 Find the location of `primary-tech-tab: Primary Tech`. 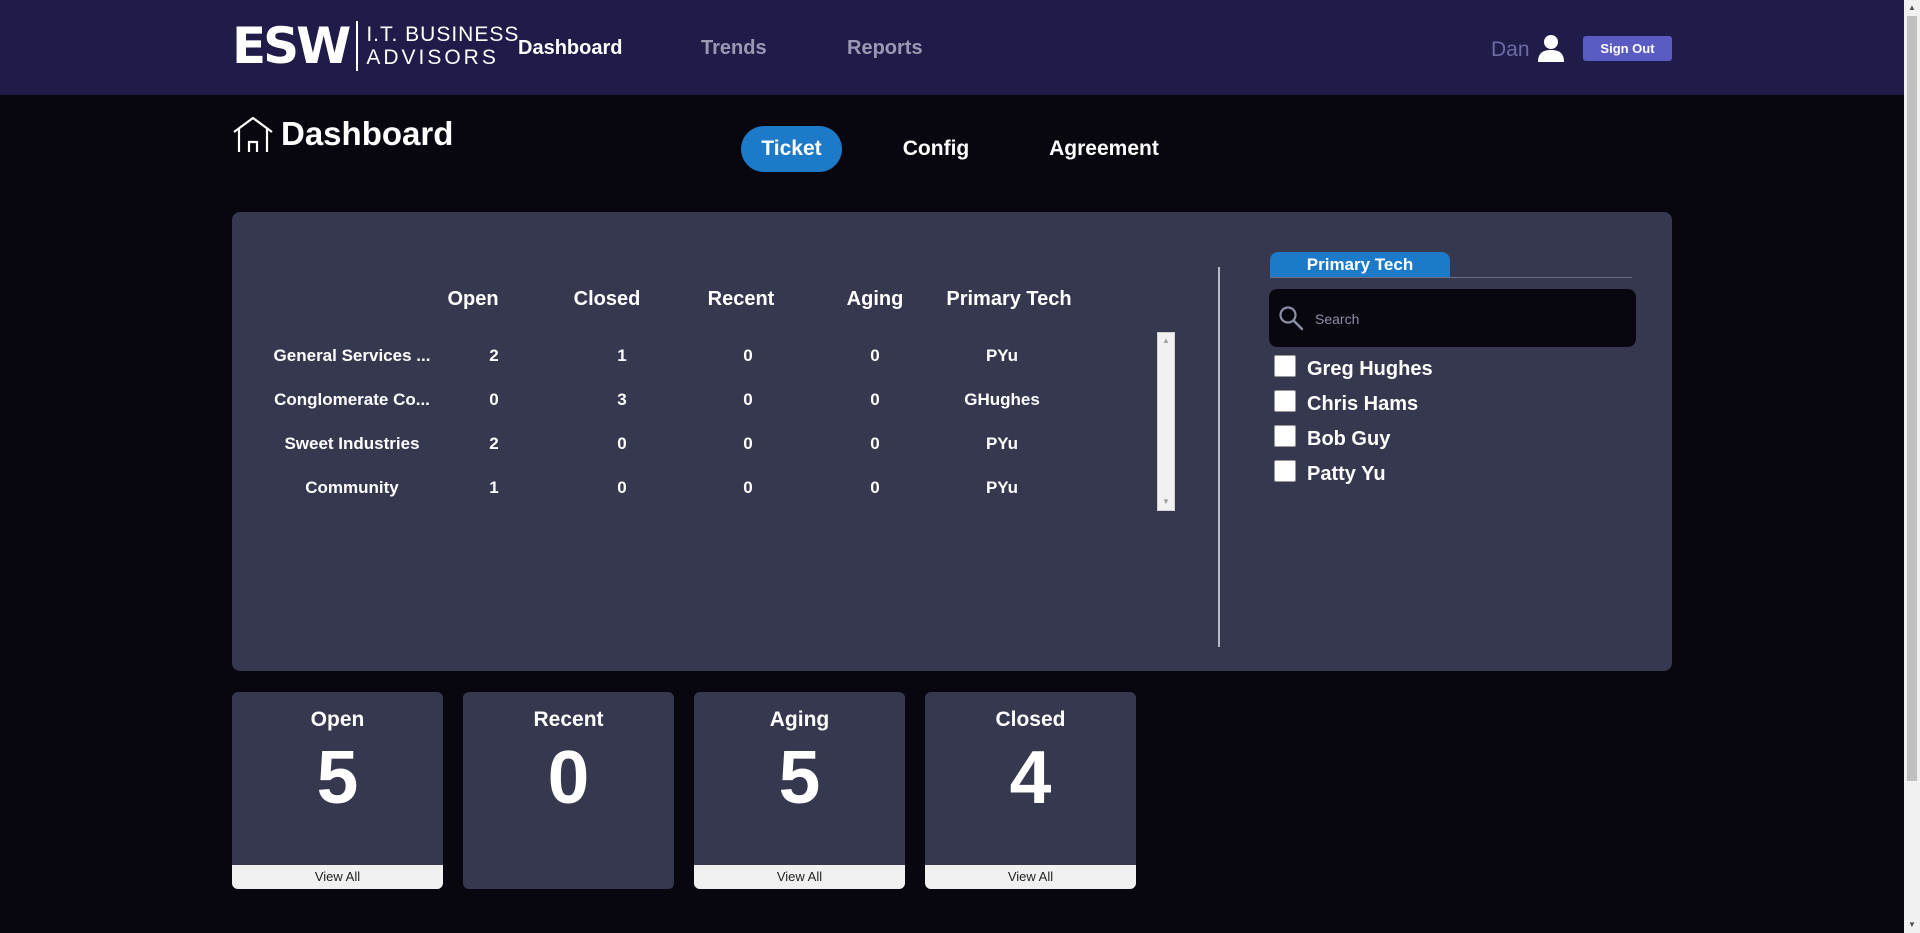

primary-tech-tab: Primary Tech is located at coordinates (1360, 265).